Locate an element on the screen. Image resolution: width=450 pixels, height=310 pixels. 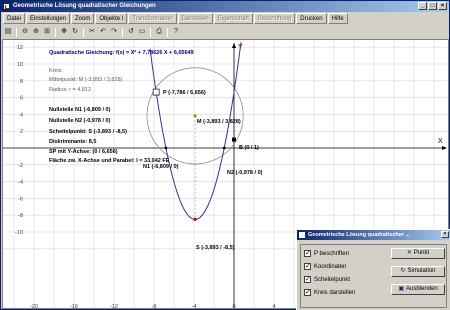
discriminant-info: Diskriminante: 8,5 is located at coordinates (73, 142).